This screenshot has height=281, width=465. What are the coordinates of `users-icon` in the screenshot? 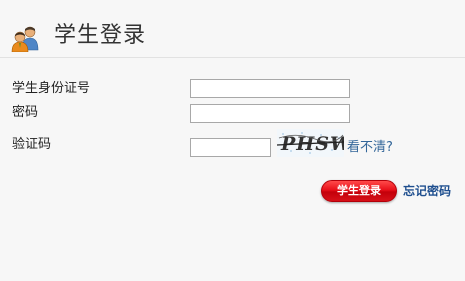 It's located at (26, 39).